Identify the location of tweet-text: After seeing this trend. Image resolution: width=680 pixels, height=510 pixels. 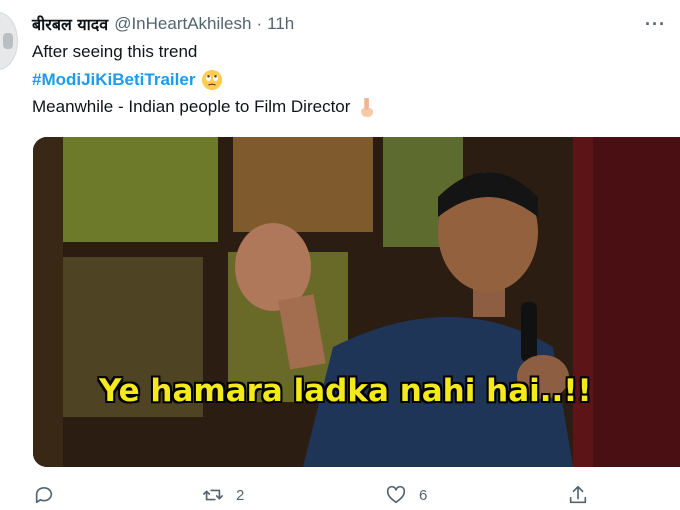
(115, 51).